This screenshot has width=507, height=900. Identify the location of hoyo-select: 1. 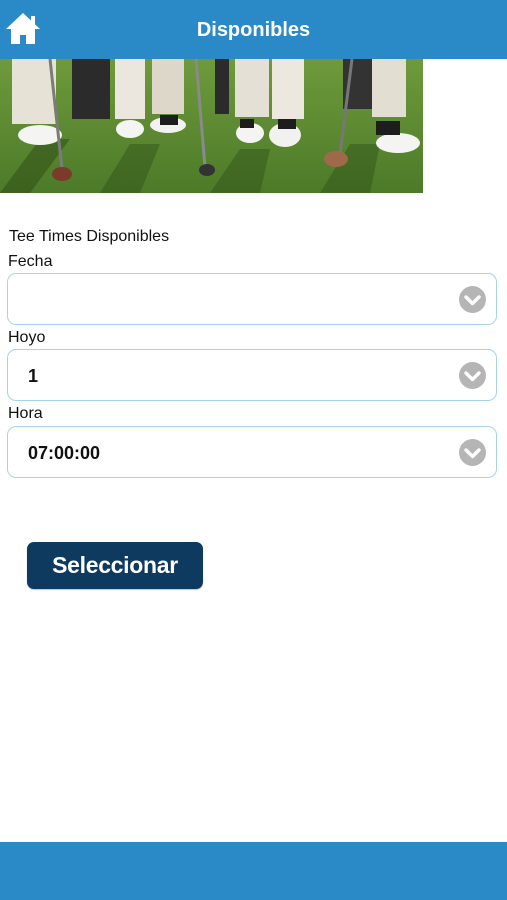
(252, 375).